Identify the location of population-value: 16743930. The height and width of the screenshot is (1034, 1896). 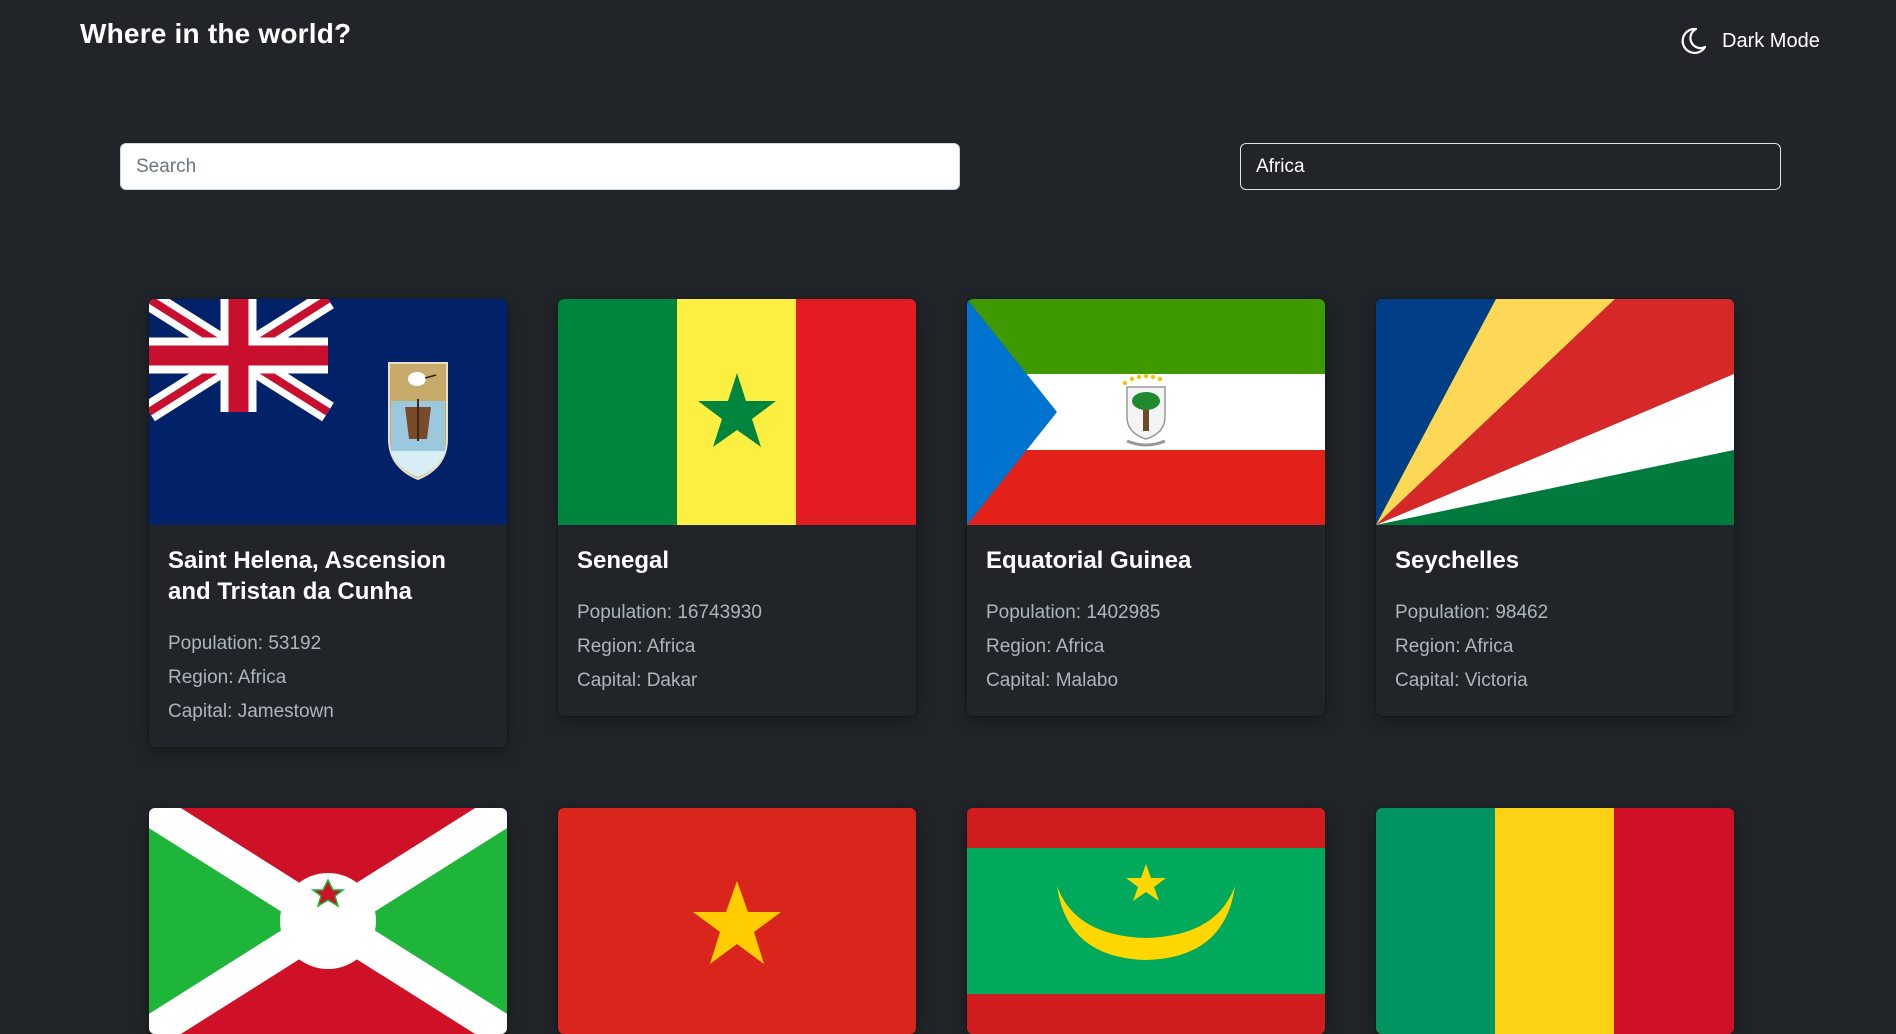
(719, 612).